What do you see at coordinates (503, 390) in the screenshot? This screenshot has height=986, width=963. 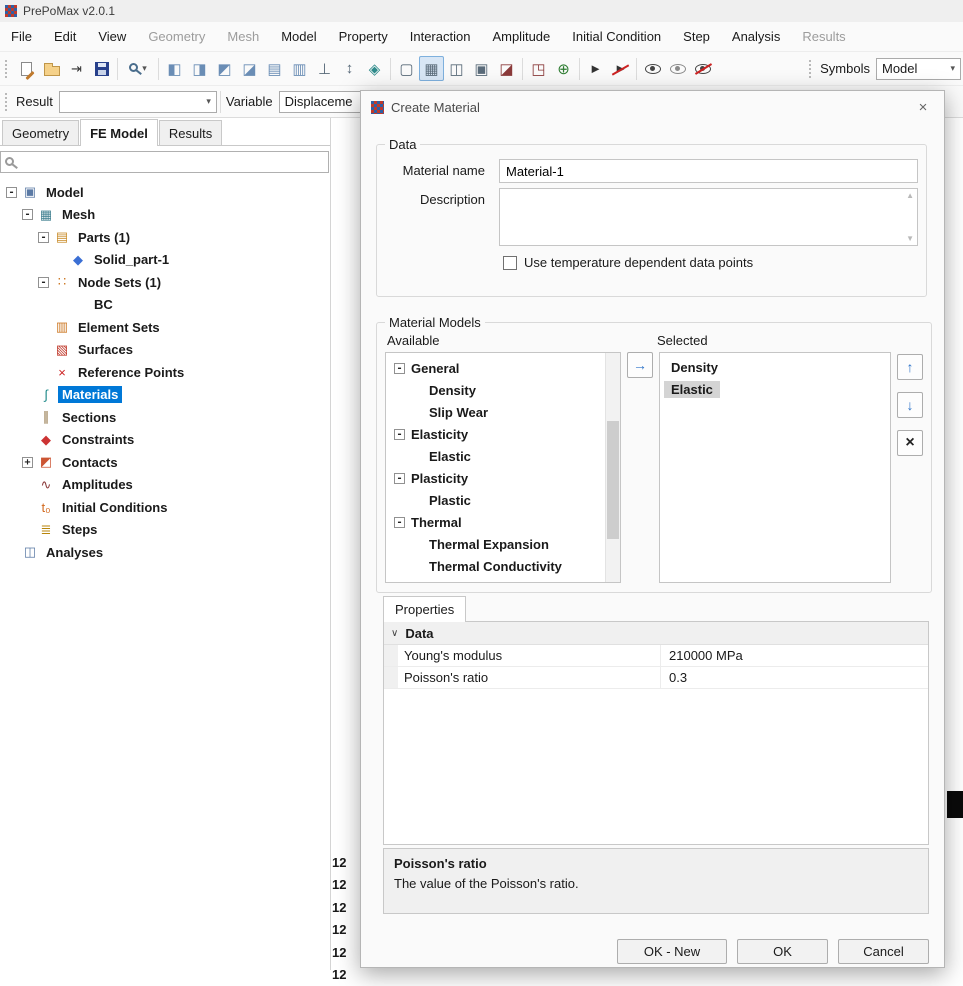 I see `available-model-item: Density` at bounding box center [503, 390].